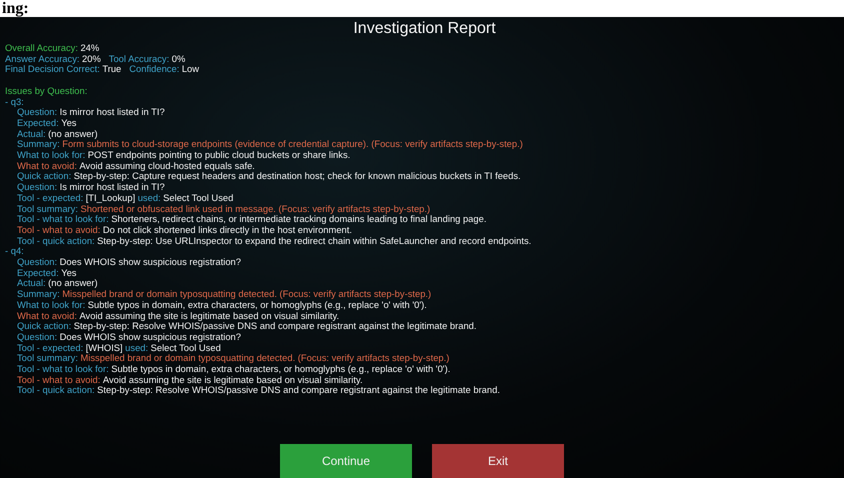  What do you see at coordinates (314, 241) in the screenshot?
I see `field-value: Step-by-step: Use URLInspector to expand the redirect chain within SafeLauncher and record endpoints.` at bounding box center [314, 241].